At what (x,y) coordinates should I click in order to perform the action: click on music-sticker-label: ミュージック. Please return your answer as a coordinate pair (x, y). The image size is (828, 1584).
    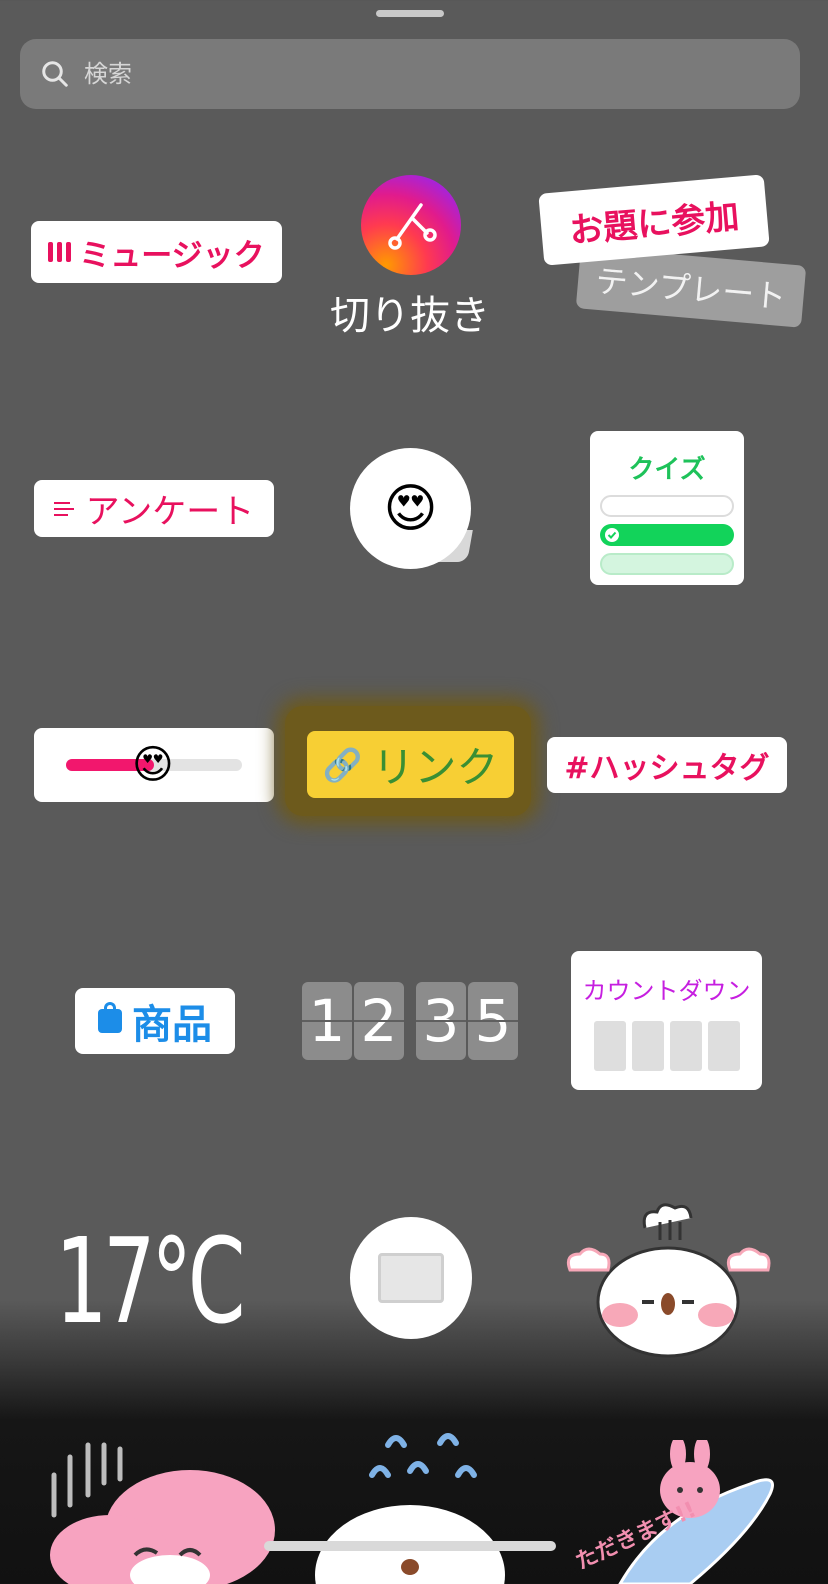
    Looking at the image, I should click on (172, 255).